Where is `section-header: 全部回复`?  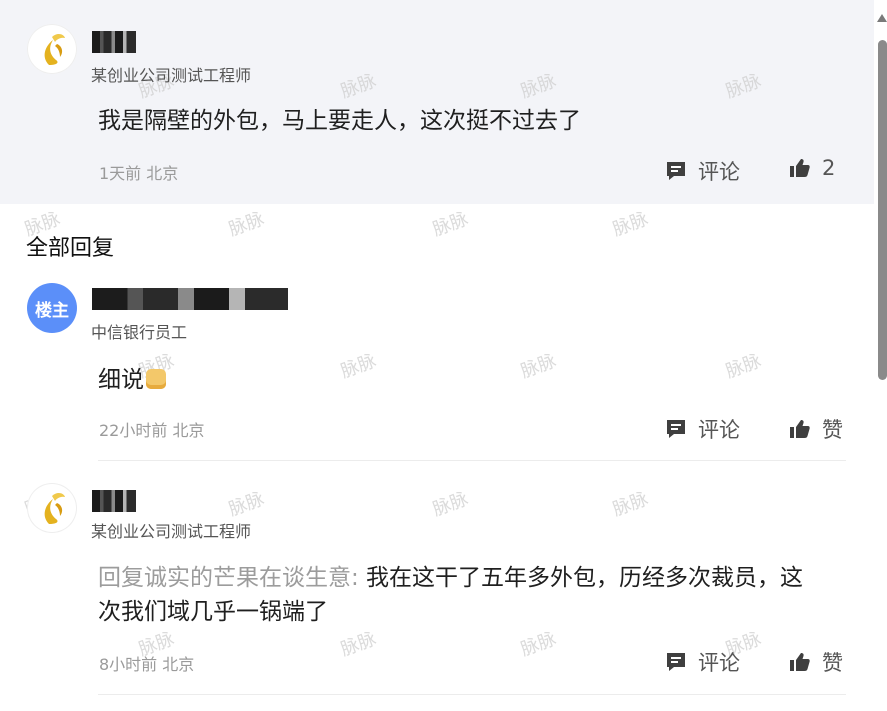
section-header: 全部回复 is located at coordinates (70, 248).